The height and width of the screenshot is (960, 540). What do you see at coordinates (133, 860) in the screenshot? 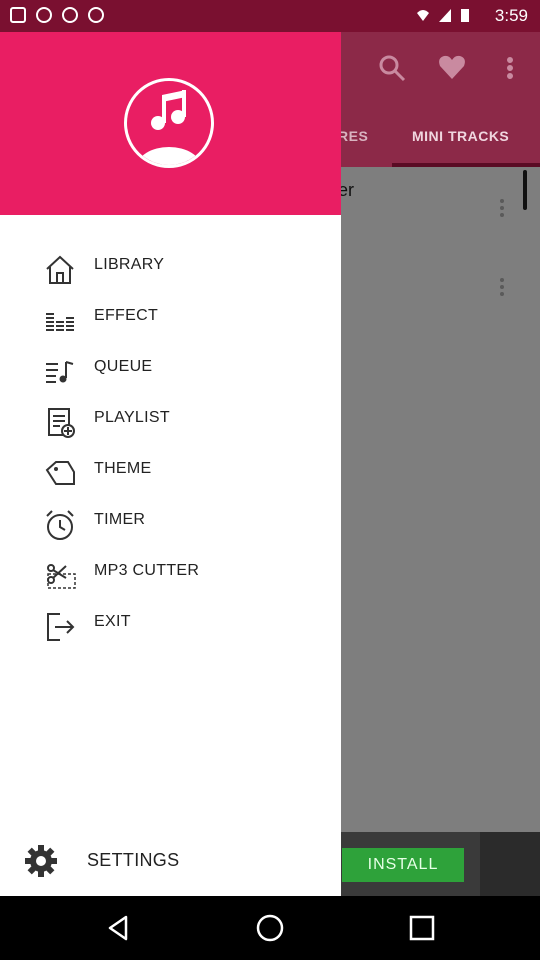
I see `settings-label: SETTINGS` at bounding box center [133, 860].